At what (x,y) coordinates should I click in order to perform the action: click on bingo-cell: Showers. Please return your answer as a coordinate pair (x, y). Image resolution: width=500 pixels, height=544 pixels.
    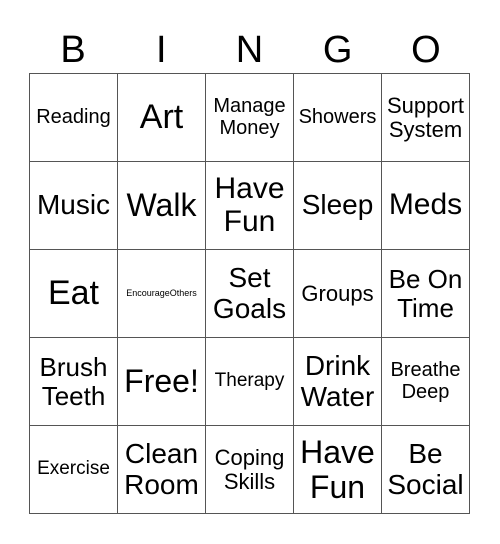
    Looking at the image, I should click on (338, 118).